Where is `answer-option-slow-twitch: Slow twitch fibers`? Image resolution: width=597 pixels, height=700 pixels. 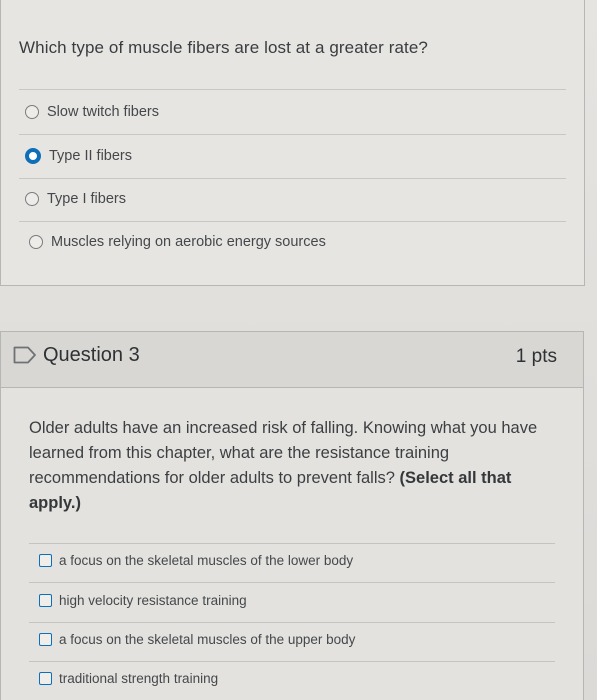 answer-option-slow-twitch: Slow twitch fibers is located at coordinates (92, 112).